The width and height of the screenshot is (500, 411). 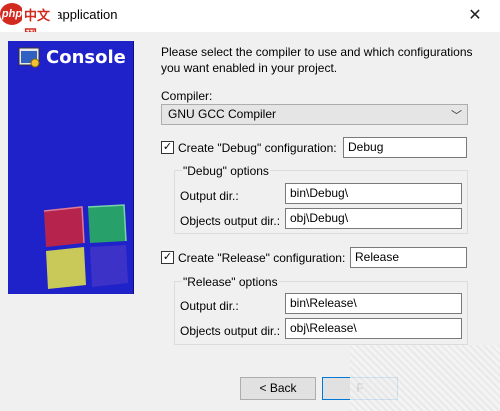 I want to click on debug-checkbox: ✓, so click(x=167, y=147).